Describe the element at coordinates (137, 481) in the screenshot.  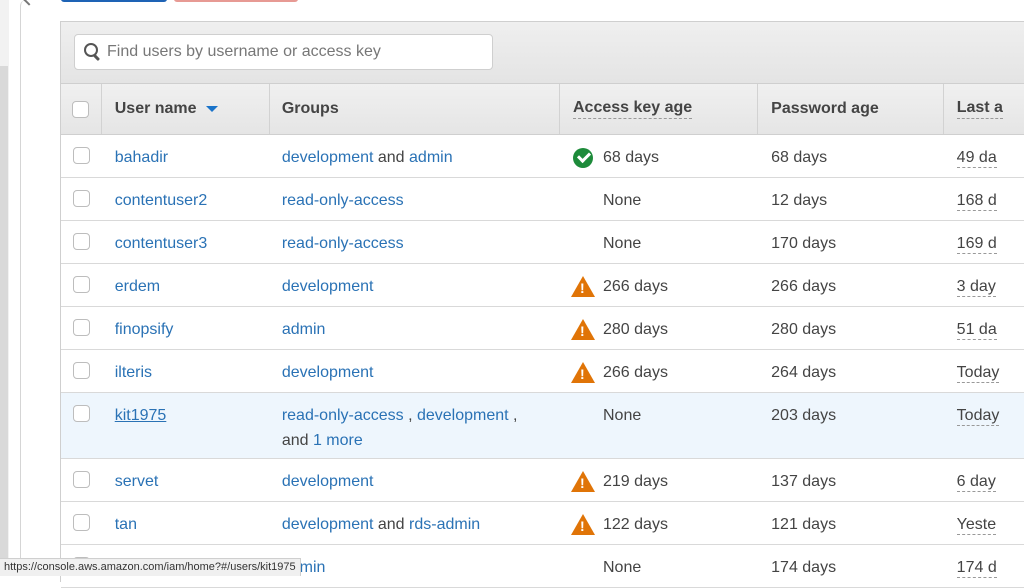
I see `user-name-link: servet` at that location.